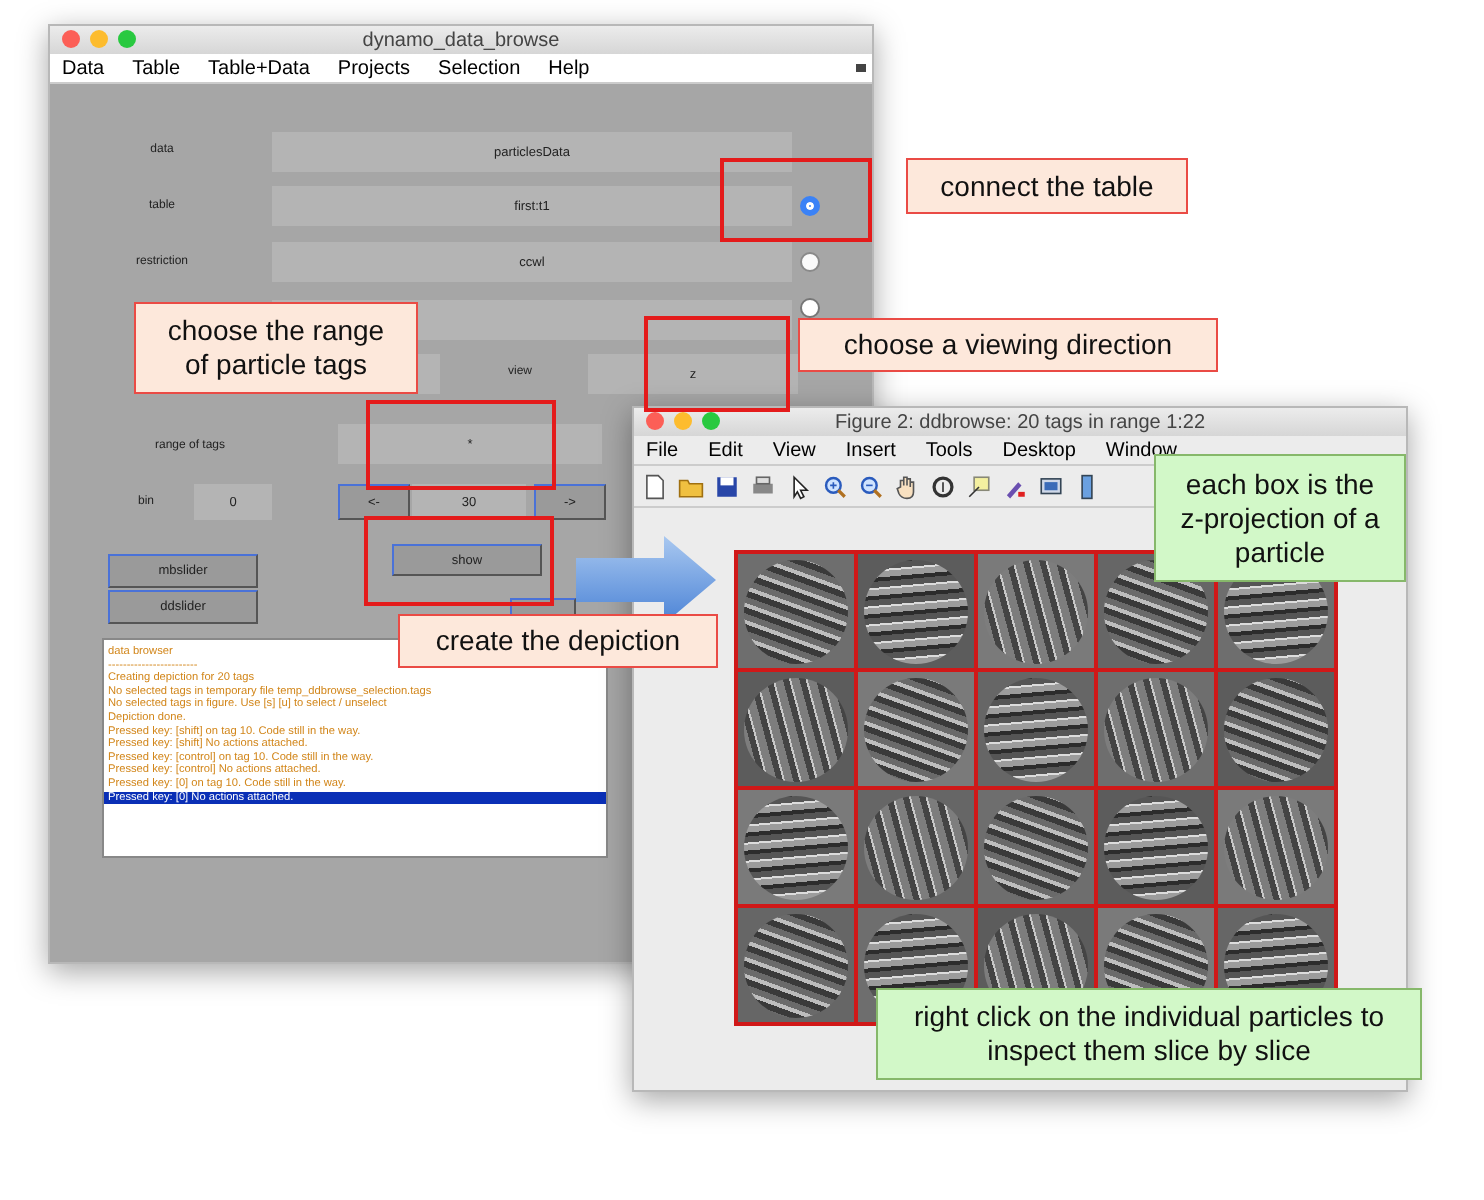  What do you see at coordinates (276, 348) in the screenshot?
I see `callout-tooltip: choose the range of particle tags` at bounding box center [276, 348].